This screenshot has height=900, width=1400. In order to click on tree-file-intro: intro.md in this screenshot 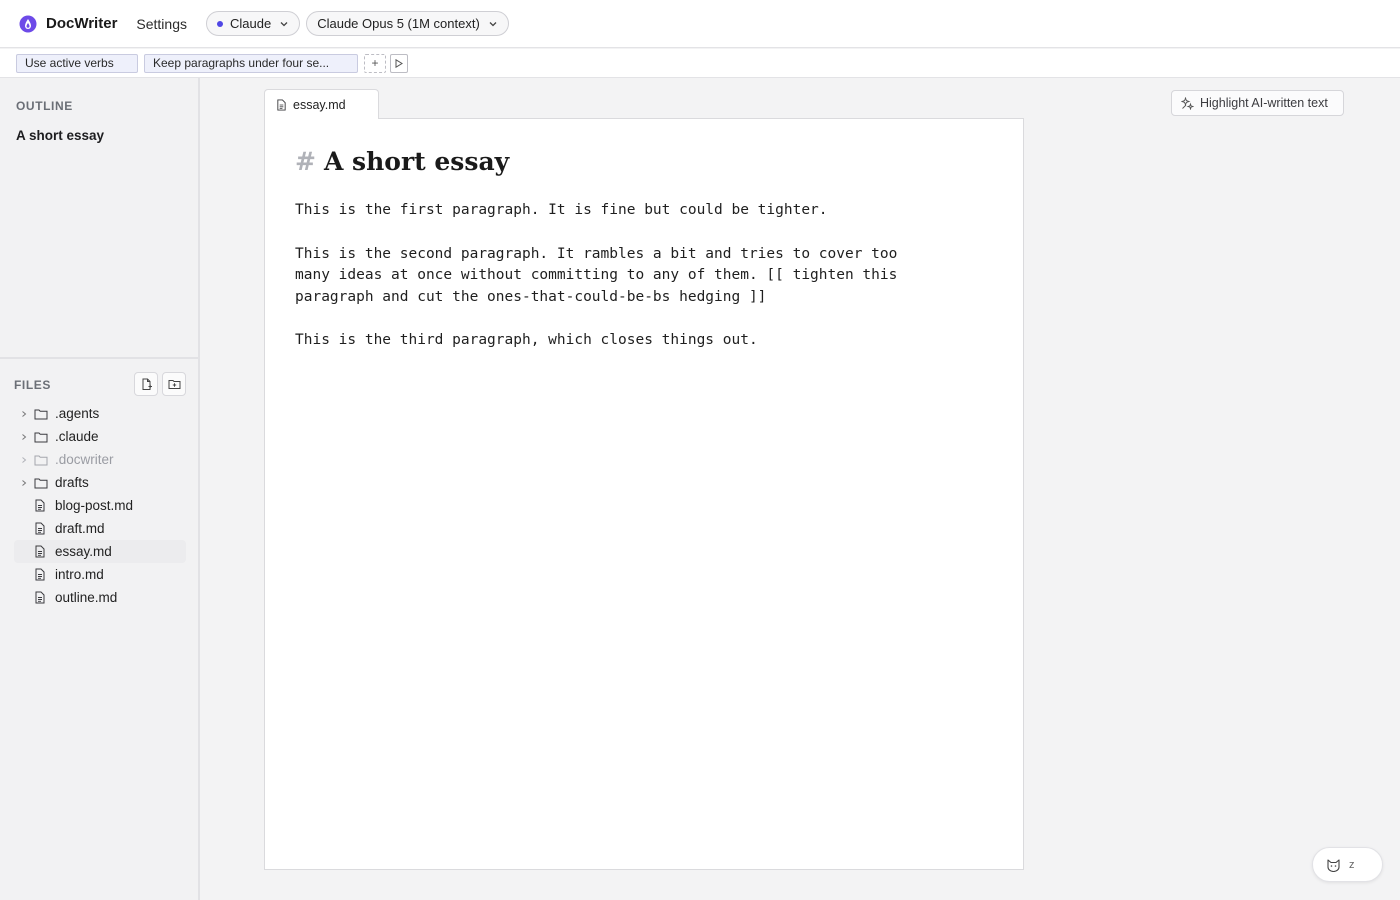, I will do `click(100, 574)`.